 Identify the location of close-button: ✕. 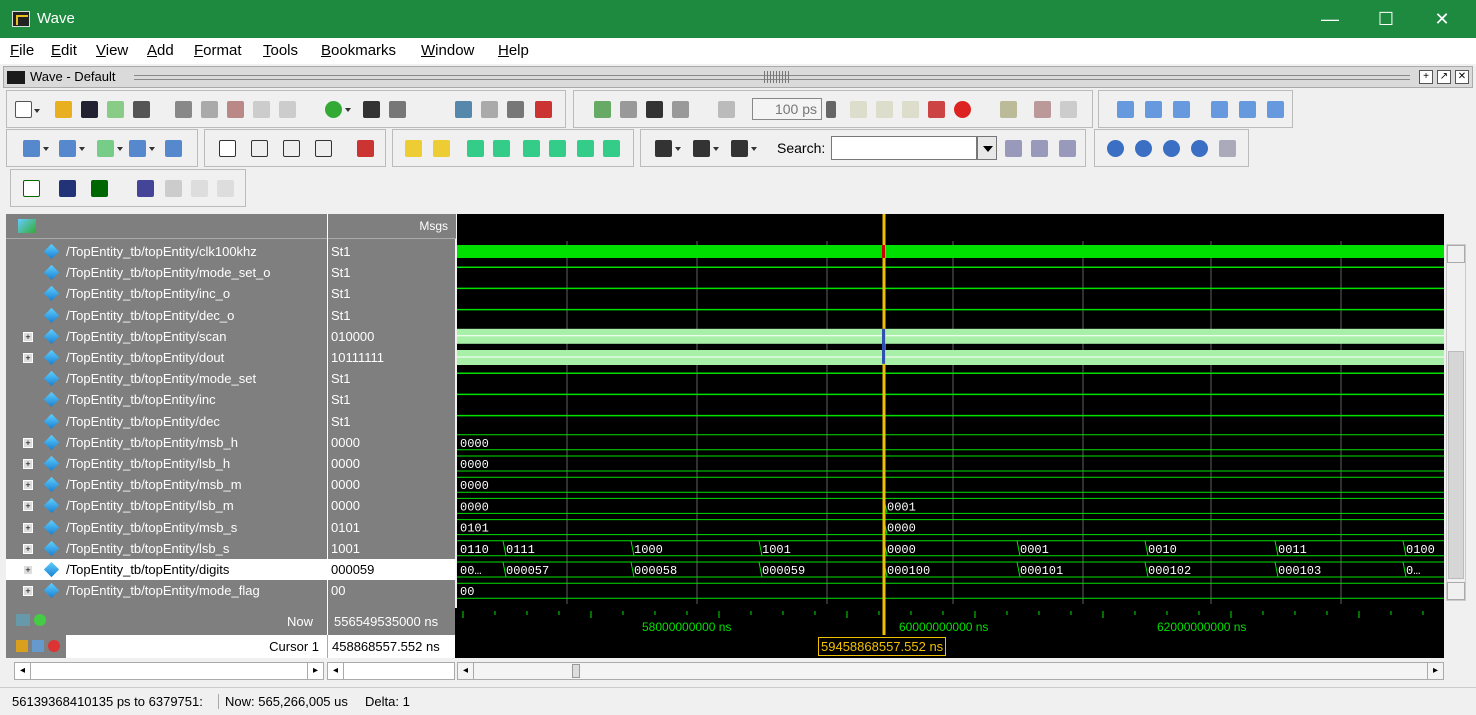
(1442, 19).